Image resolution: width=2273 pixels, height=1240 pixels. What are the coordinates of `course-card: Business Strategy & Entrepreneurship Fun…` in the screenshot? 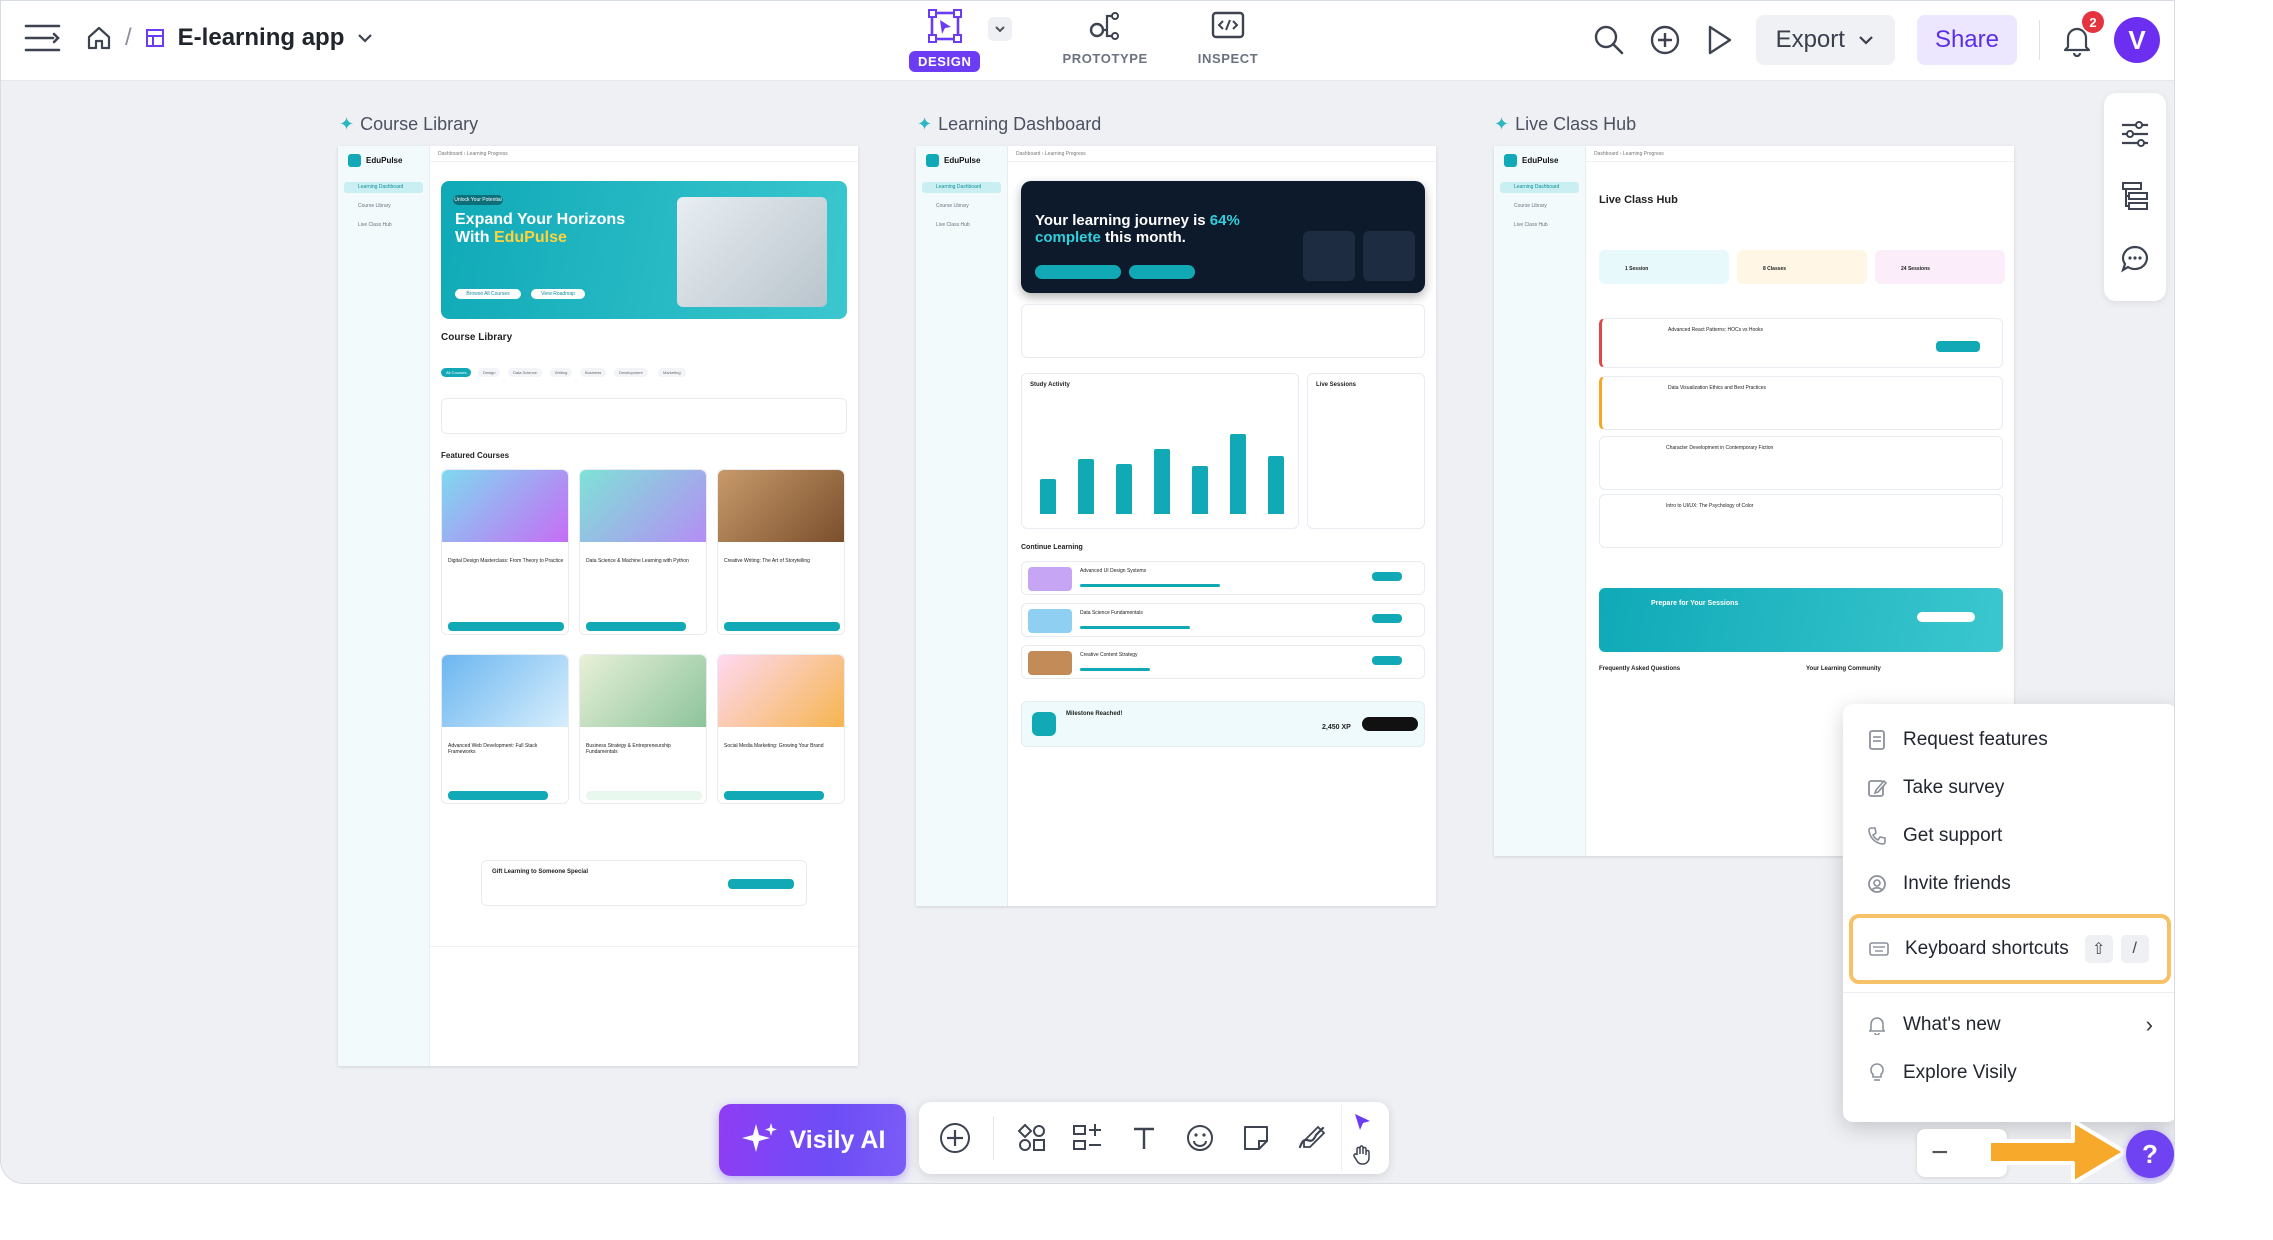 It's located at (643, 729).